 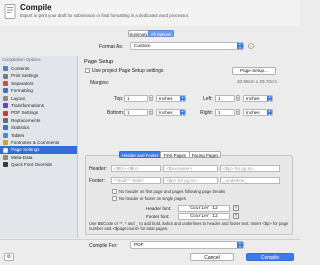 What do you see at coordinates (258, 98) in the screenshot?
I see `left-margin-unit-select: Inches ▴ ▾` at bounding box center [258, 98].